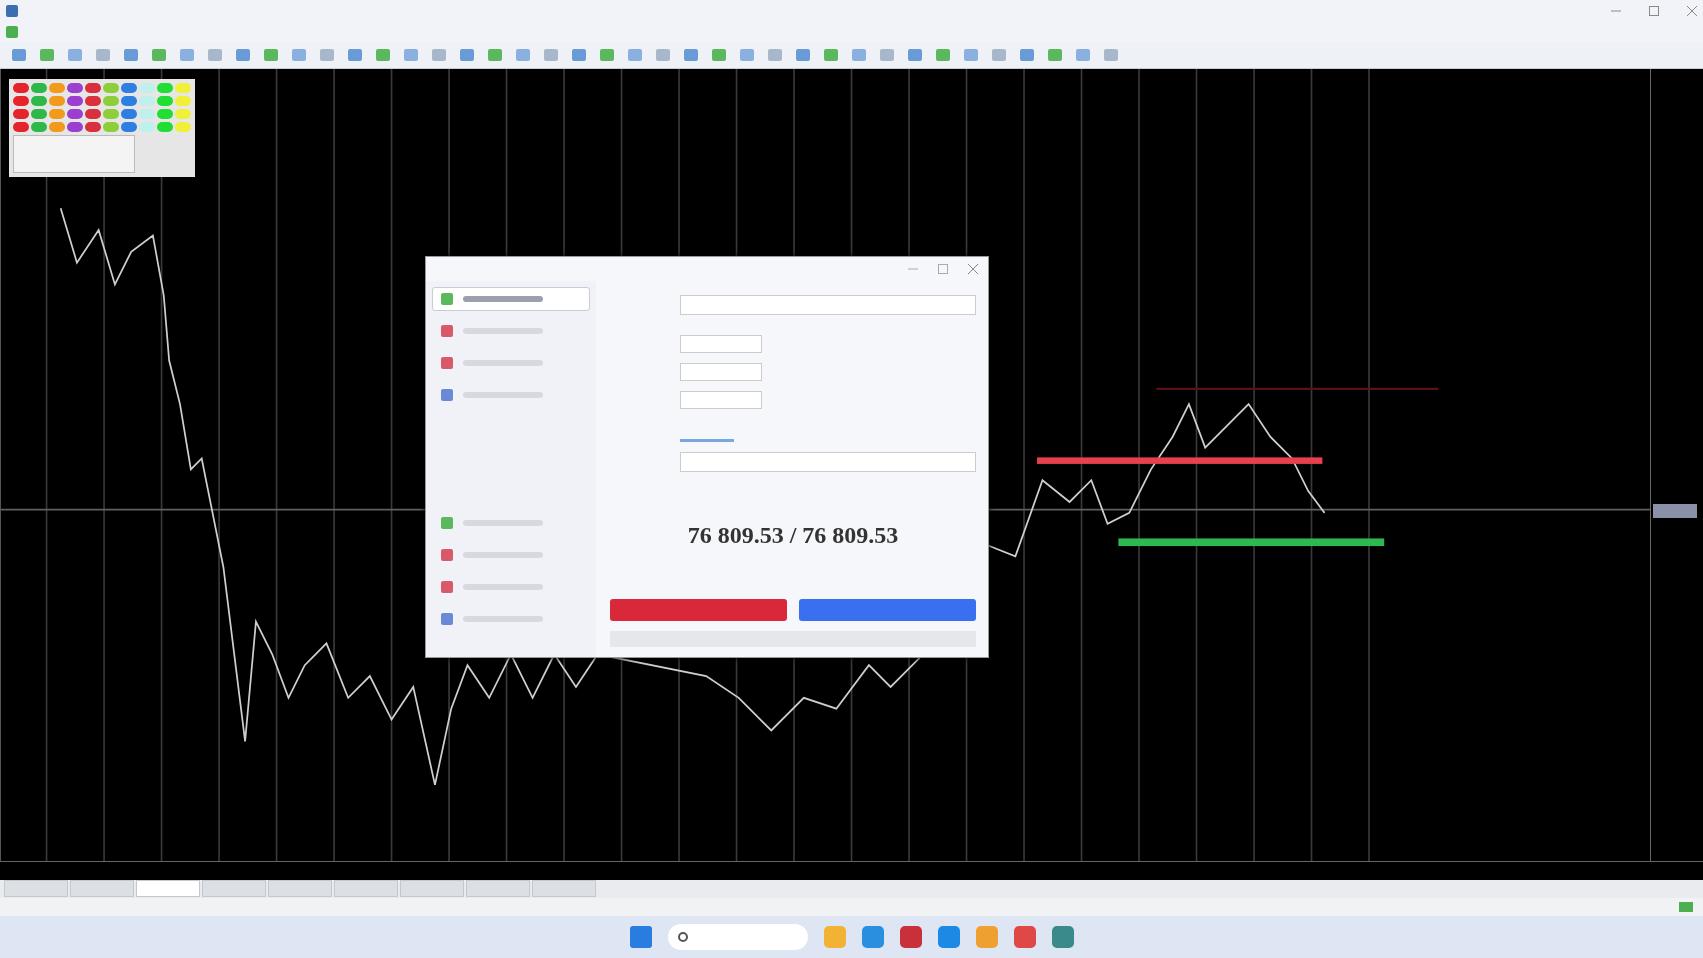 This screenshot has height=958, width=1703. Describe the element at coordinates (721, 400) in the screenshot. I see `take-profit-field` at that location.